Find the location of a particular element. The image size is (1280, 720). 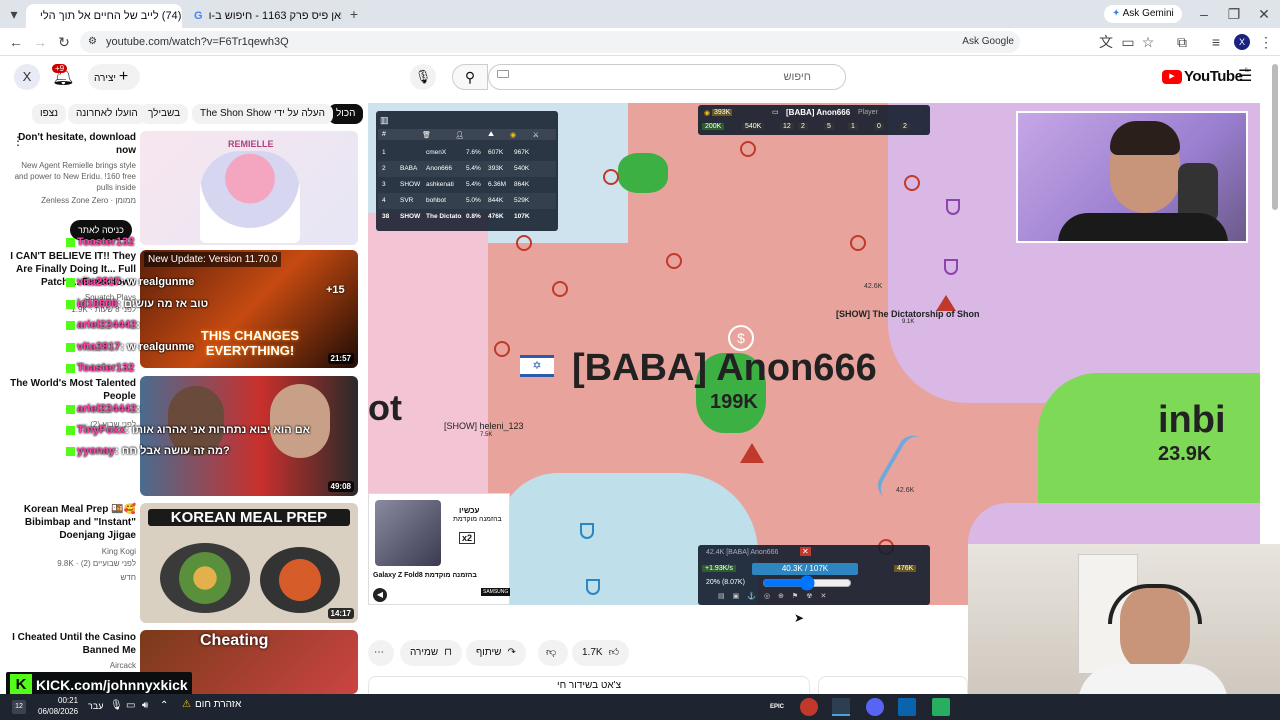

save-button: שמירה ⊓ is located at coordinates (431, 653).